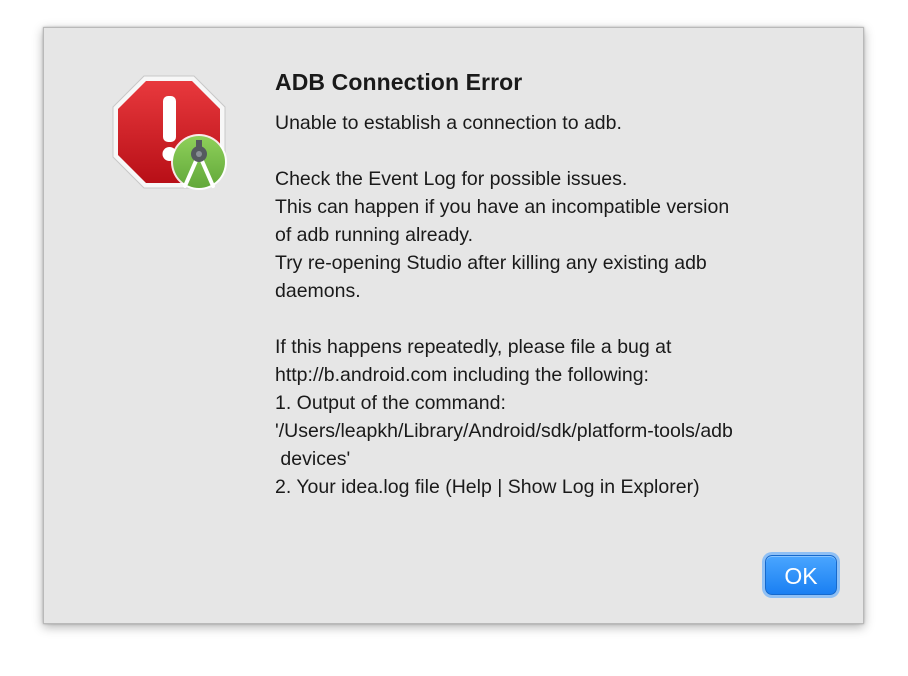  What do you see at coordinates (318, 291) in the screenshot?
I see `message-line: daemons.` at bounding box center [318, 291].